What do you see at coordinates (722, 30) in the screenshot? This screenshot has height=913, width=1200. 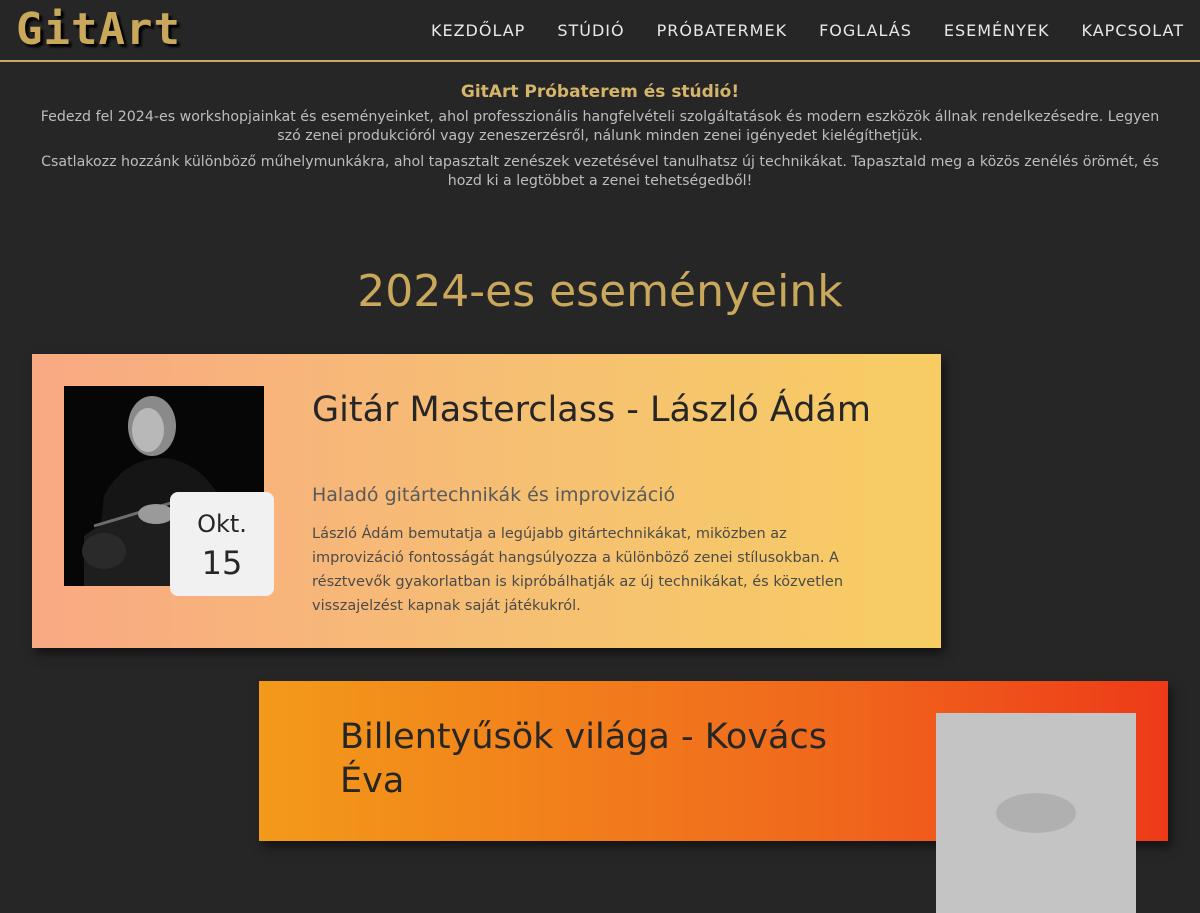 I see `nav-link-probatermek: PRÓBATERMEK` at bounding box center [722, 30].